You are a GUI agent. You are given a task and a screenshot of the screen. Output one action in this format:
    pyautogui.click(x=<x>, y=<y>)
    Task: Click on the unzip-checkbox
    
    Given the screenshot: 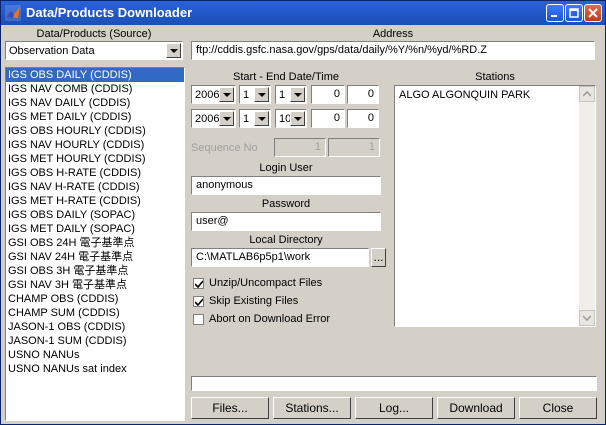 What is the action you would take?
    pyautogui.click(x=198, y=283)
    